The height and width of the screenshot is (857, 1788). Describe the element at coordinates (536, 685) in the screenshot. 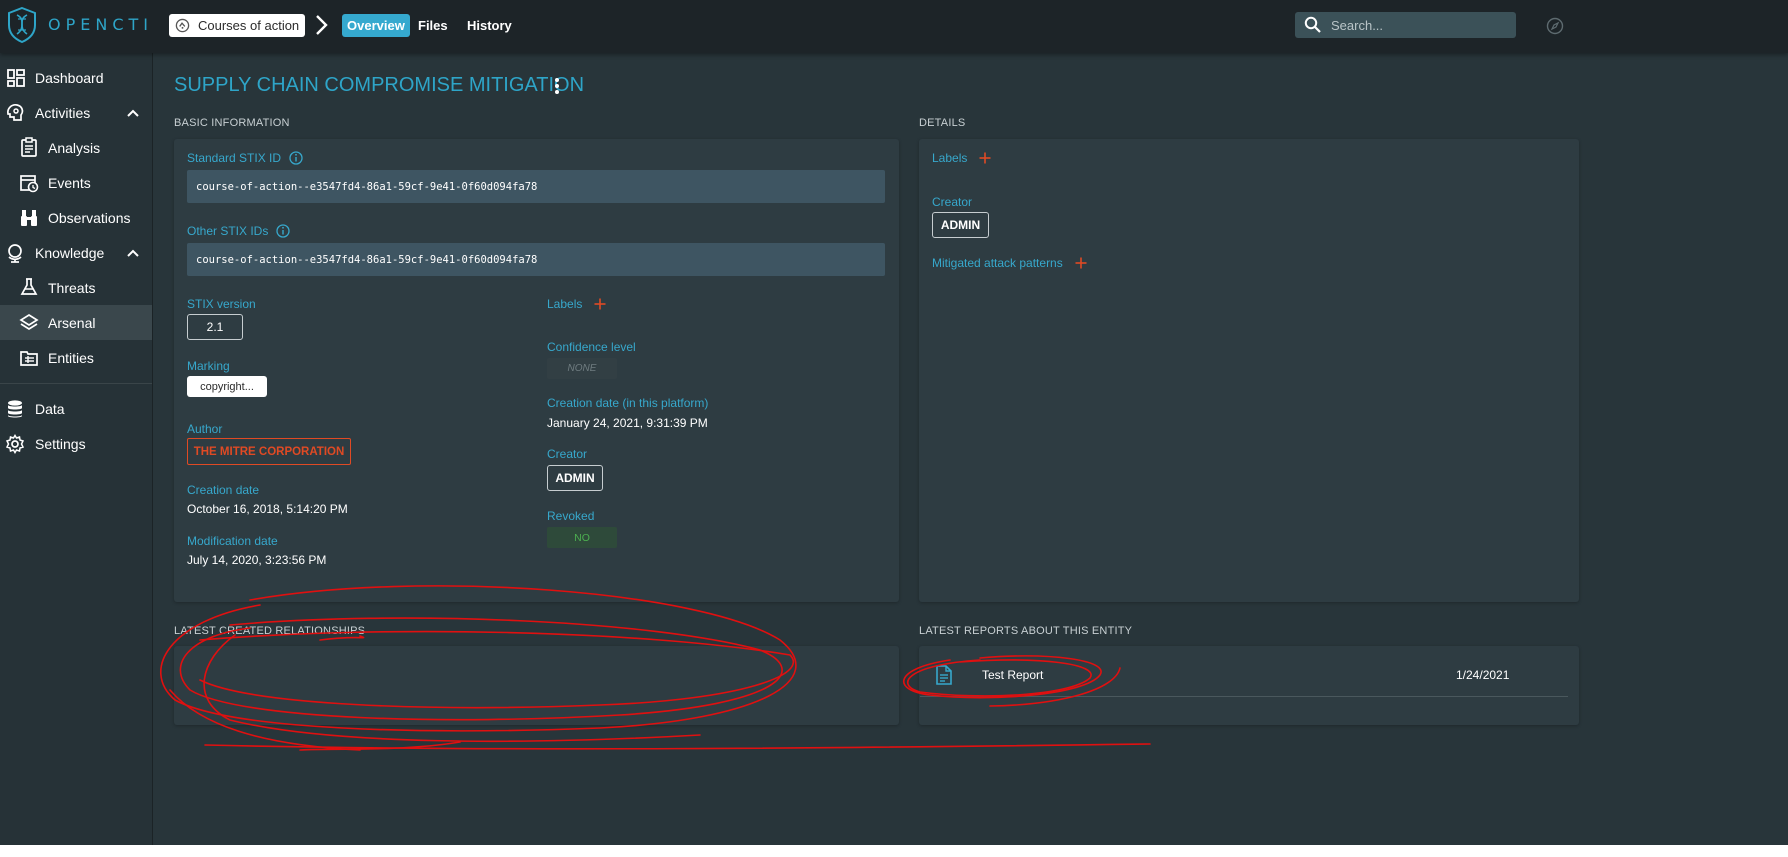

I see `latest-relationships-panel` at that location.